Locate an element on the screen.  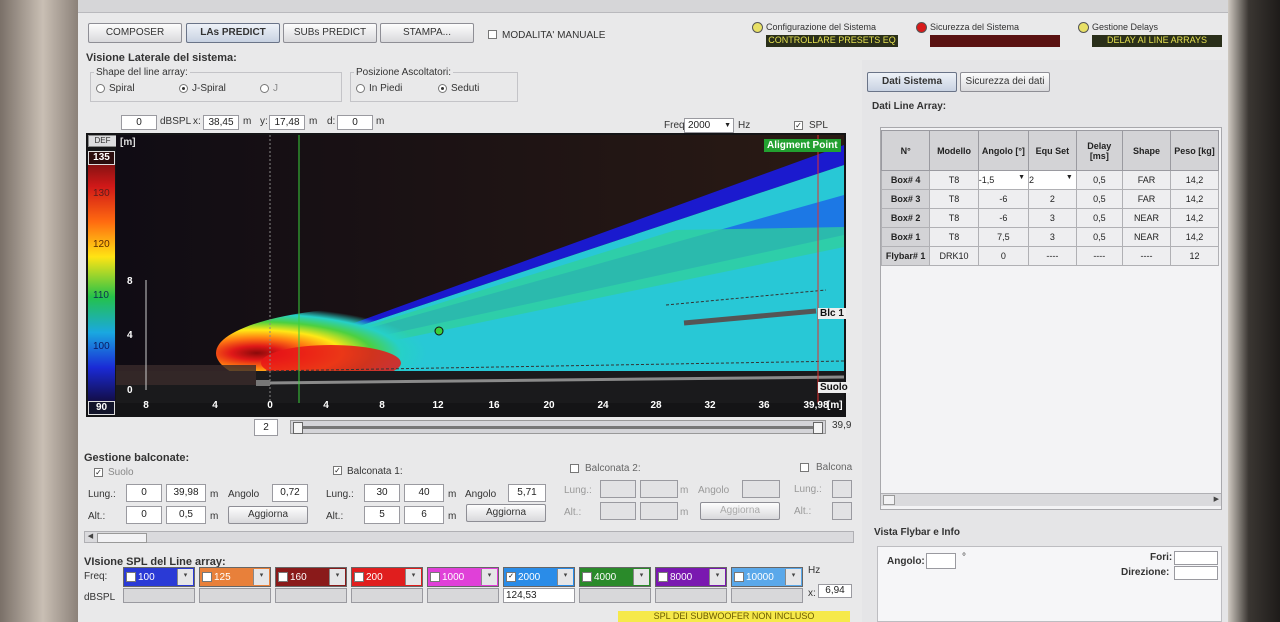
balcony-3-checkbox is located at coordinates (804, 467).